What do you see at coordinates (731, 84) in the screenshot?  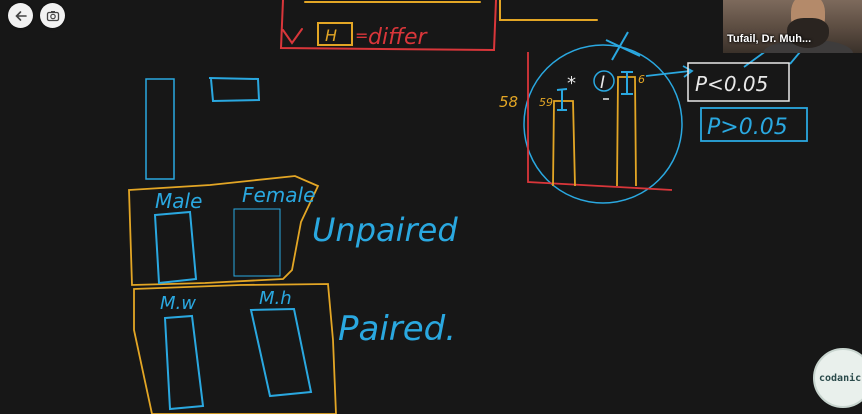 I see `p-less-label: P<0.05` at bounding box center [731, 84].